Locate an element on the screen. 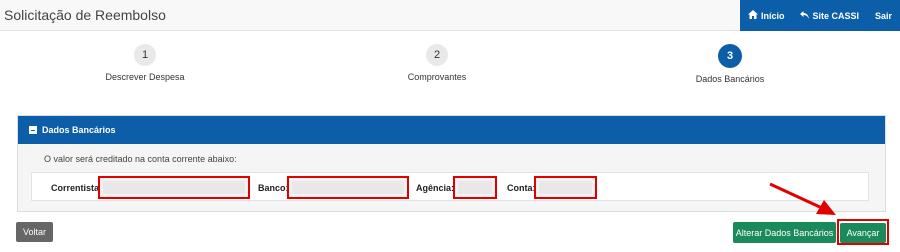 This screenshot has height=252, width=900. step-label: Comprovantes is located at coordinates (437, 77).